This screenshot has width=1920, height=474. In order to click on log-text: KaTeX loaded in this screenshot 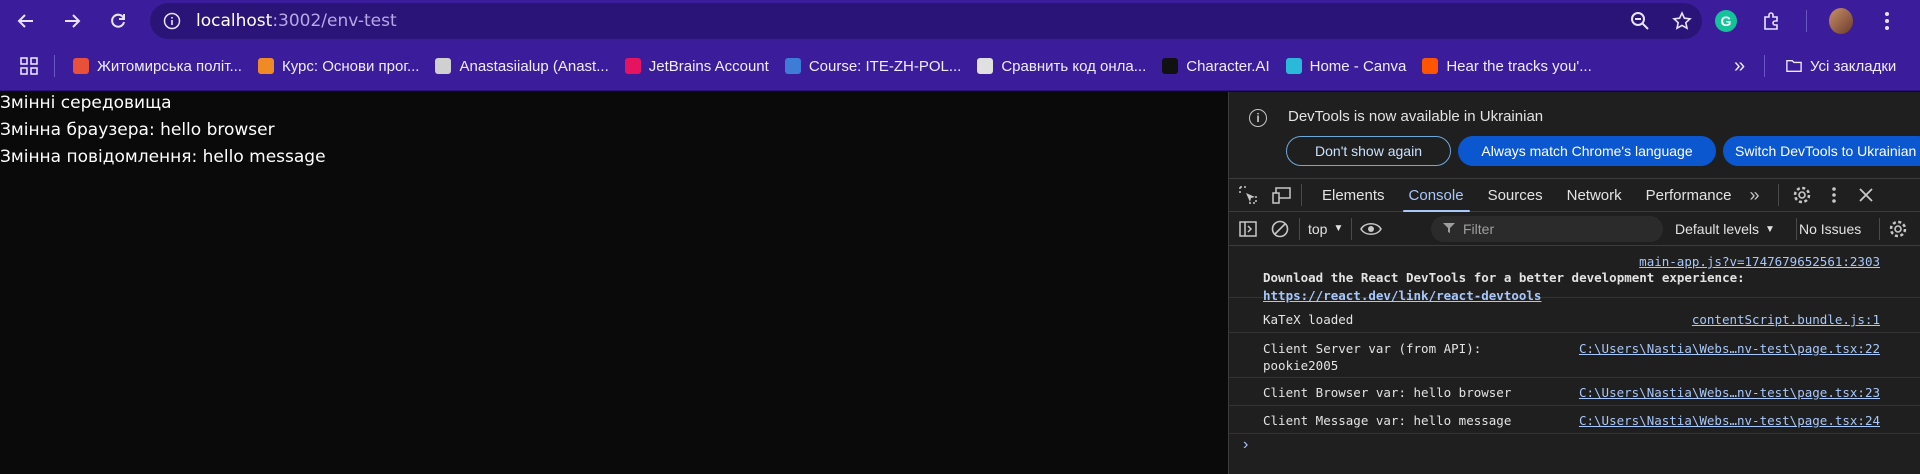, I will do `click(1308, 319)`.